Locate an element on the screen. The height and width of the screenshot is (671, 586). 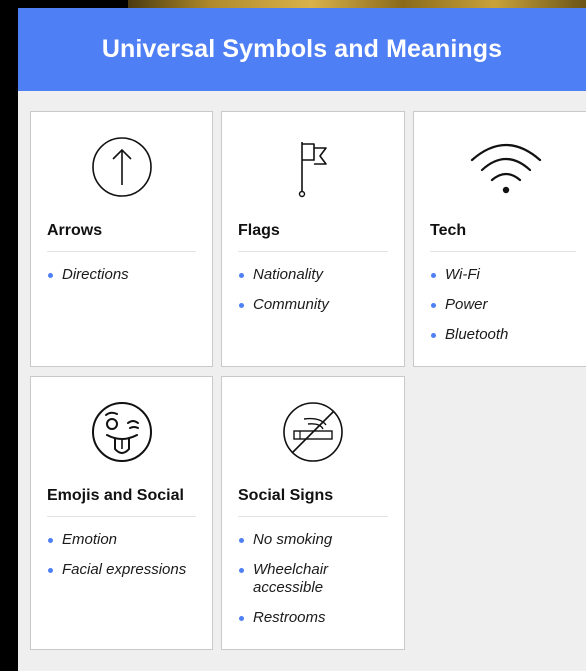
list-item: Bluetooth is located at coordinates (507, 335).